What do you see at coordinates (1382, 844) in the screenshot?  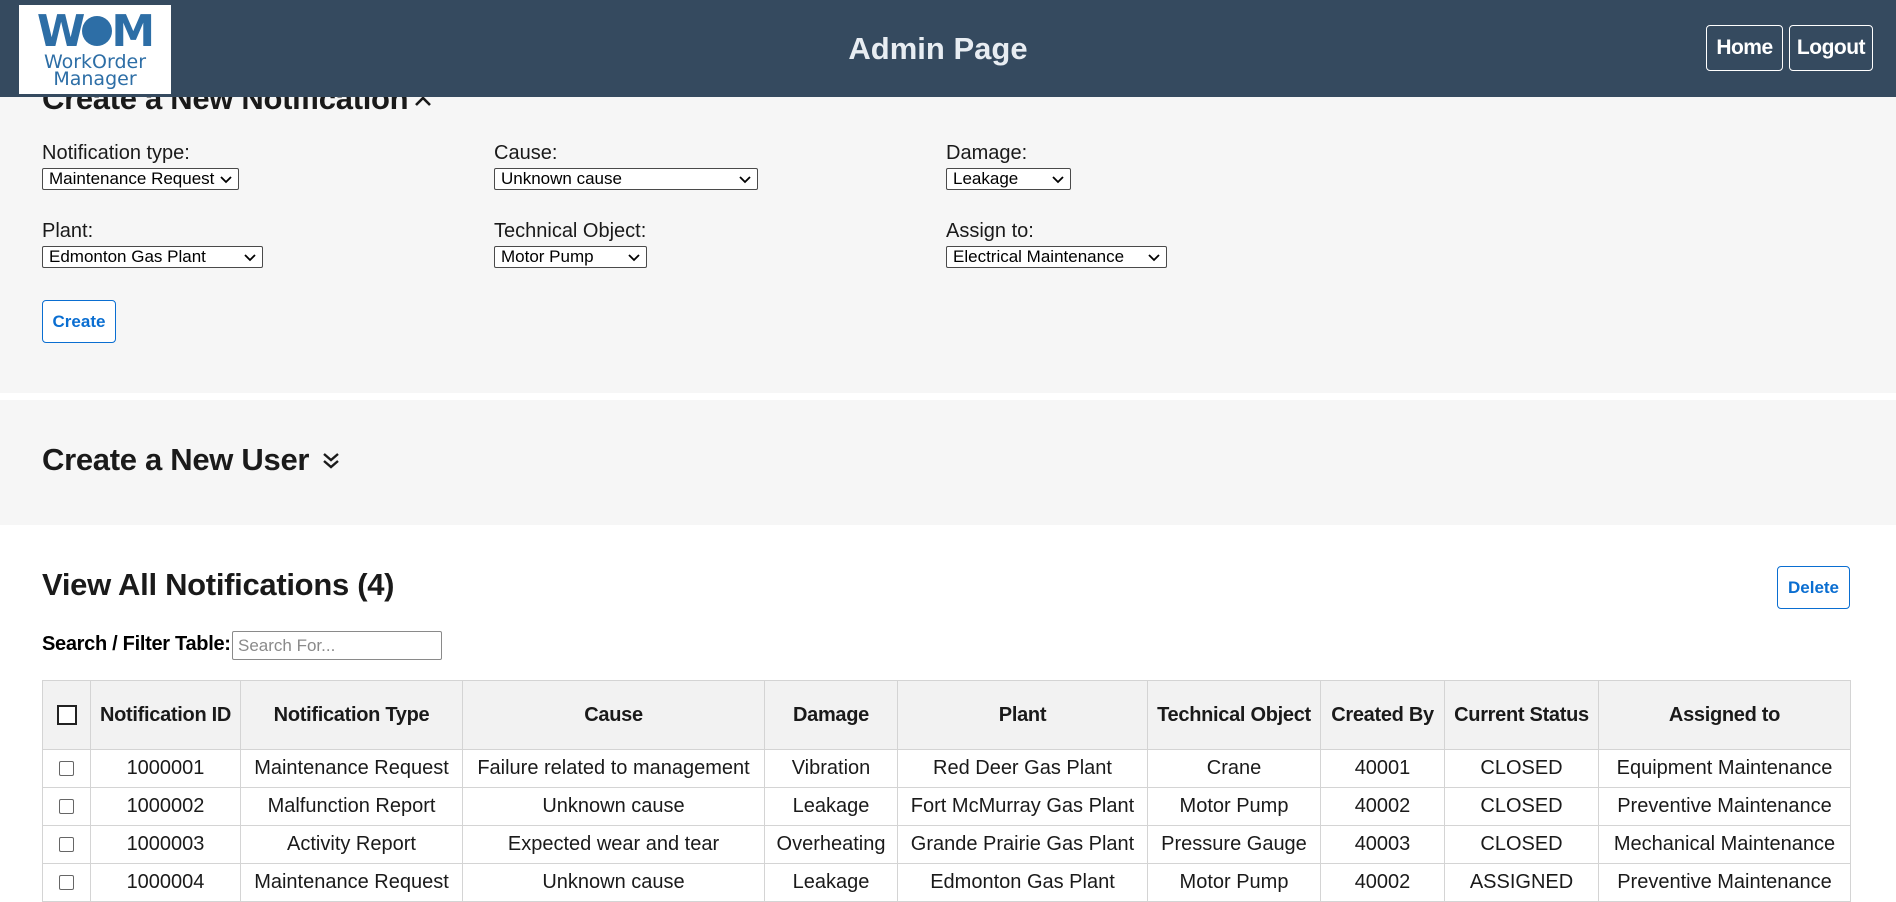 I see `table-cell: 40003` at bounding box center [1382, 844].